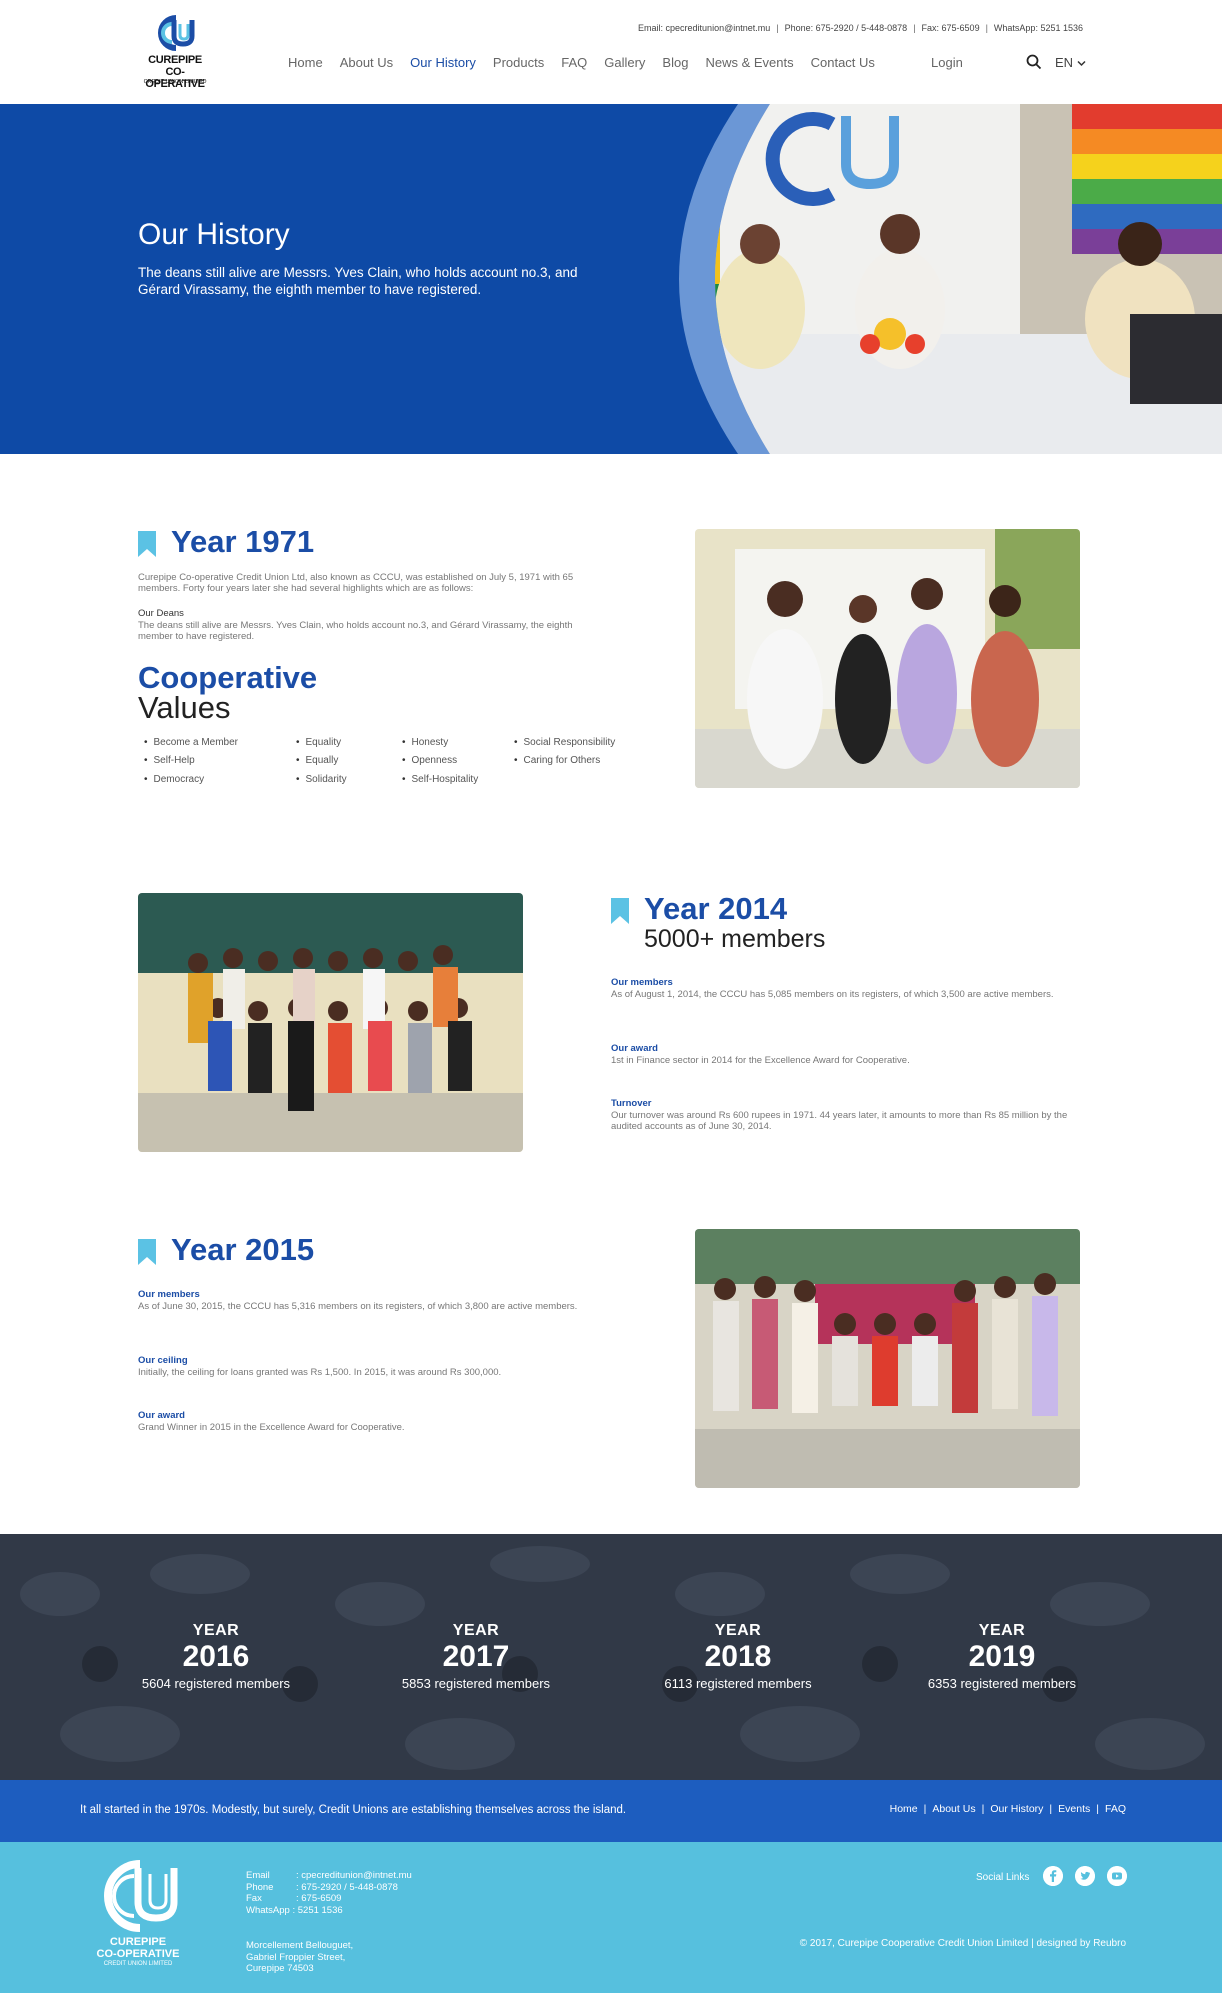 This screenshot has width=1222, height=1993. I want to click on nav-home: Home, so click(305, 62).